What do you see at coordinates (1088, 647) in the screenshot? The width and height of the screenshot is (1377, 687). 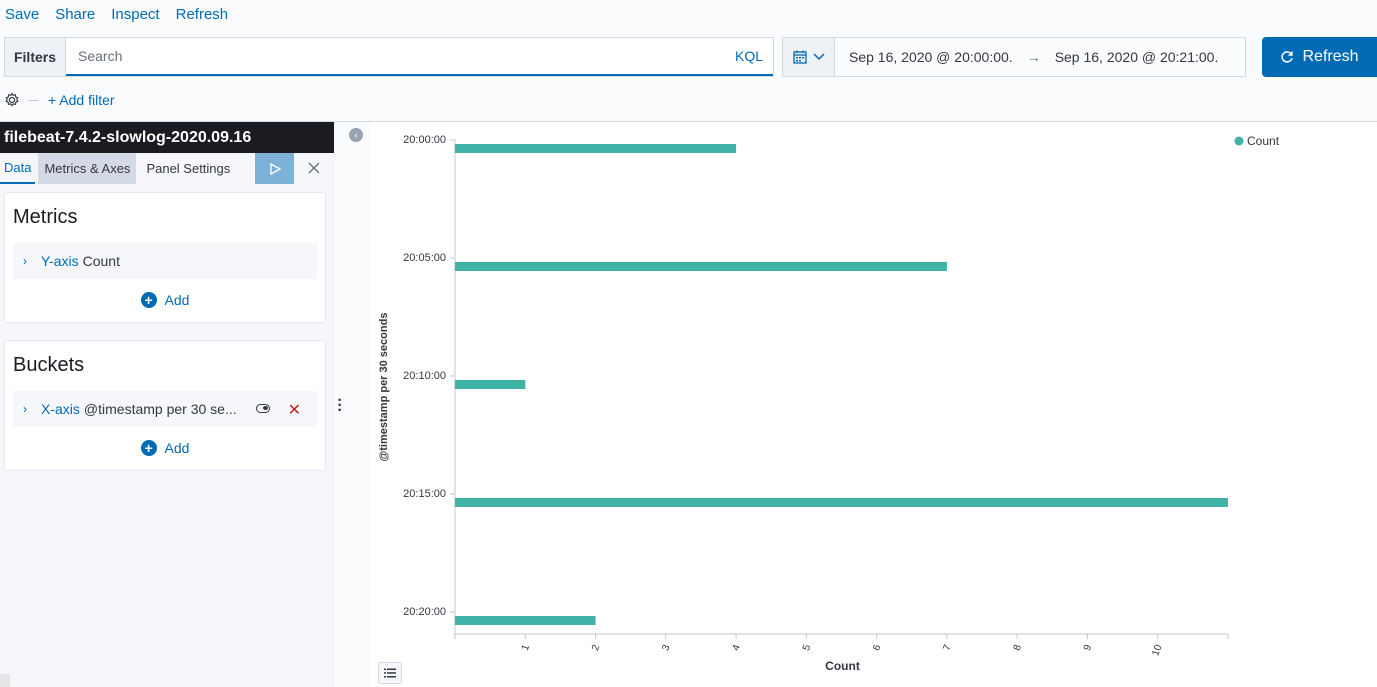 I see `x-tick-label: 9` at bounding box center [1088, 647].